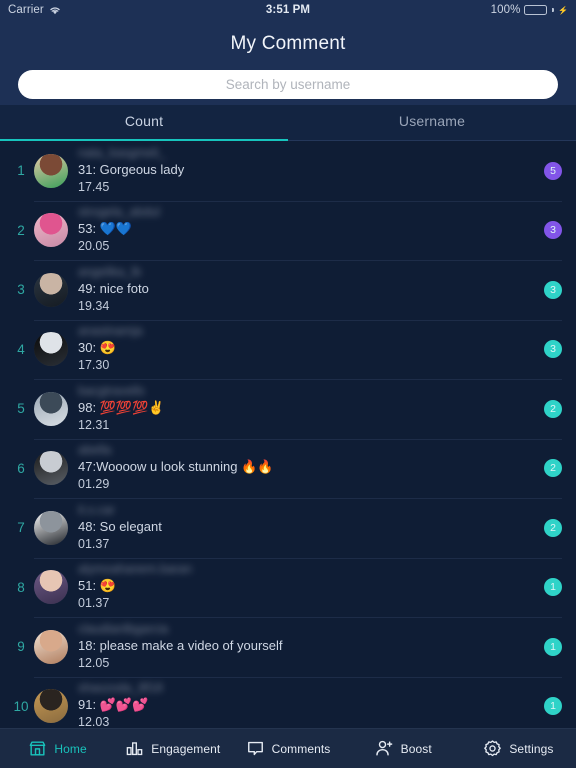  Describe the element at coordinates (94, 721) in the screenshot. I see `row-time: 12.03` at that location.